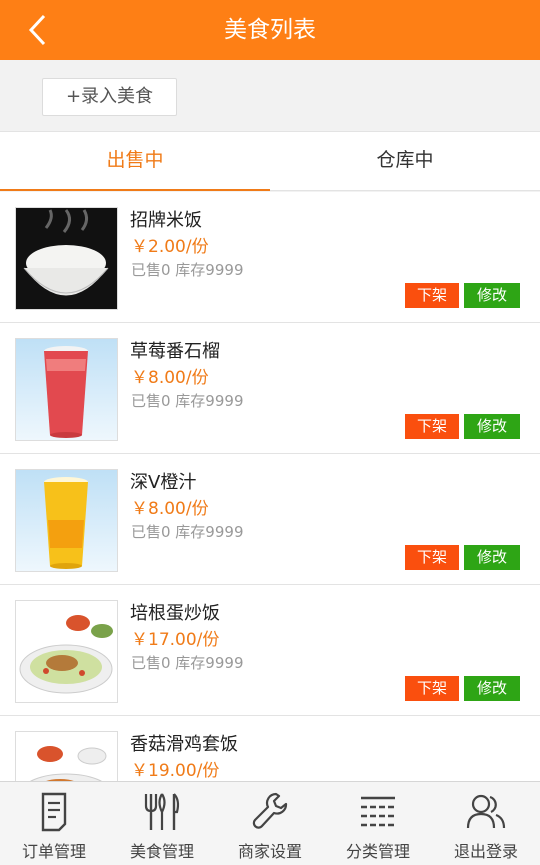 The image size is (540, 865). I want to click on food-image-rice, so click(66, 258).